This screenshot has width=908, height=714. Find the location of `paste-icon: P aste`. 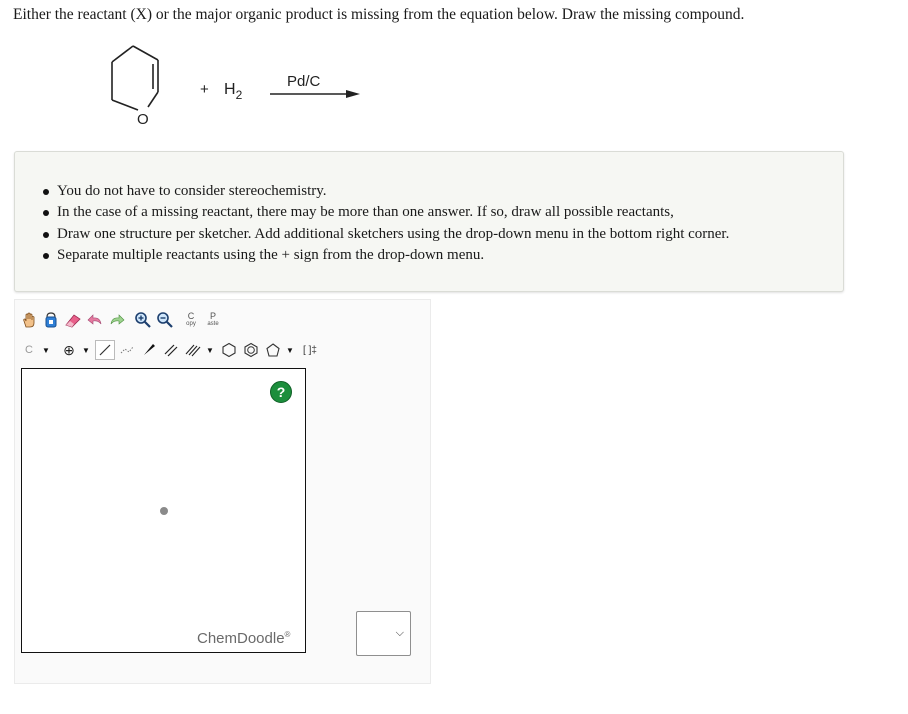

paste-icon: P aste is located at coordinates (213, 320).